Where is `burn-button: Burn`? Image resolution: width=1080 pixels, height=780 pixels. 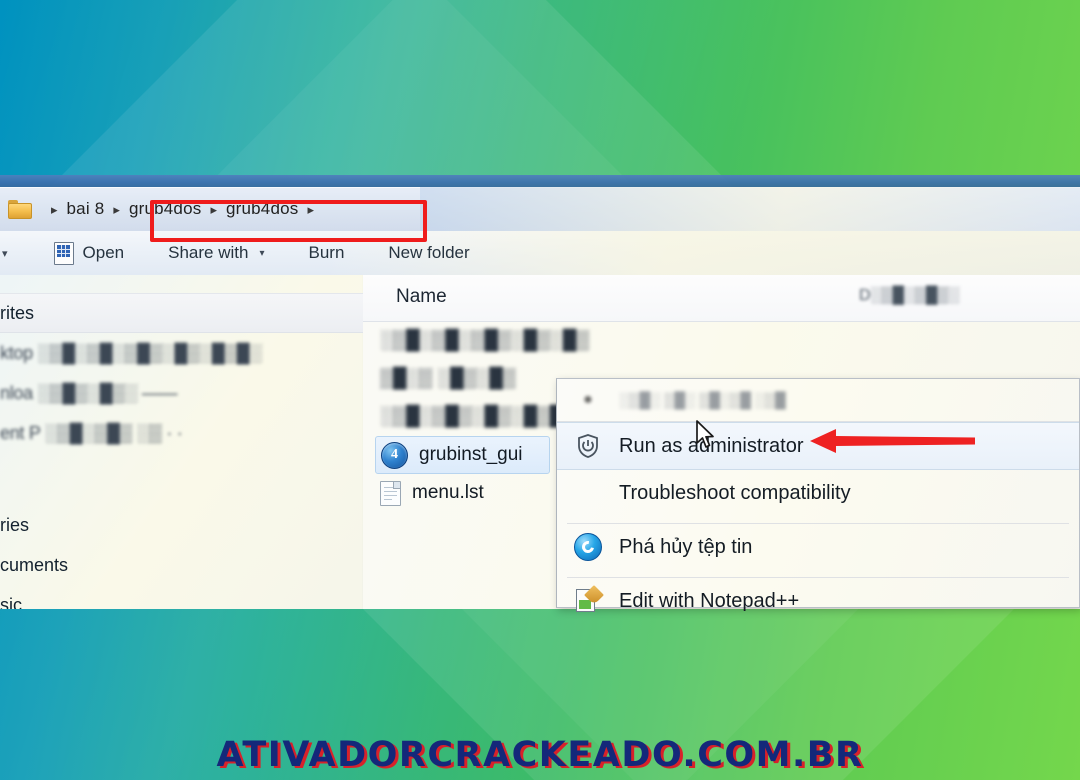 burn-button: Burn is located at coordinates (326, 253).